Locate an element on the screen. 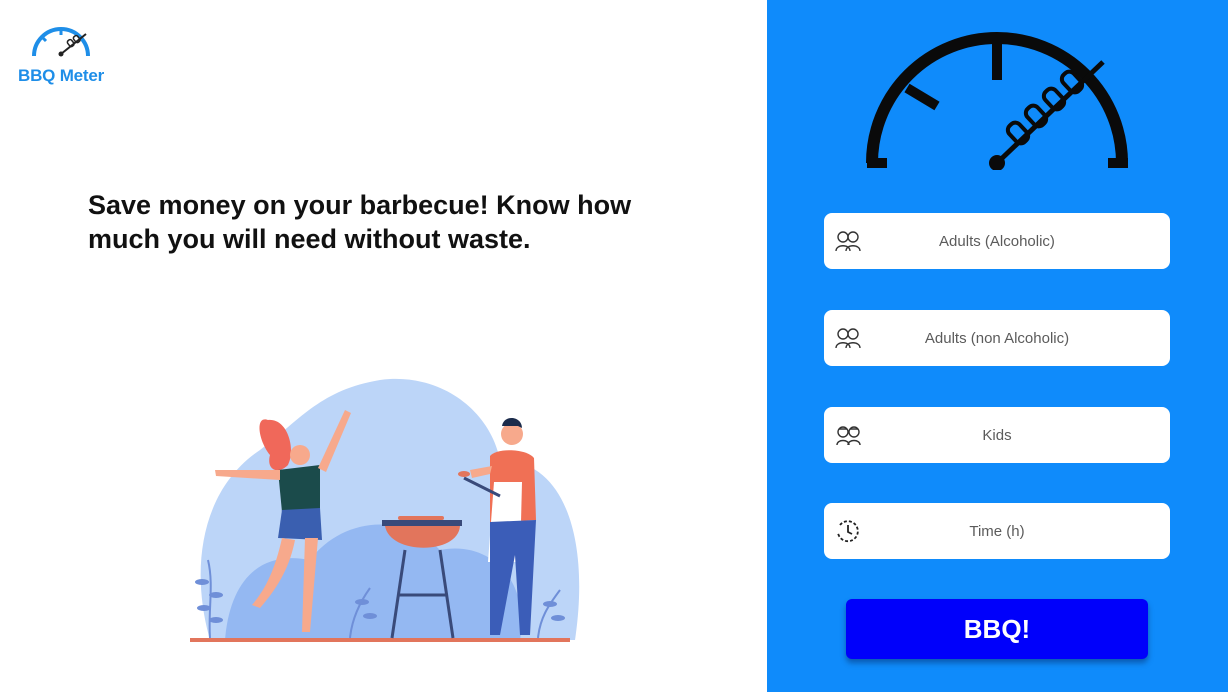 The width and height of the screenshot is (1228, 692). kids-input is located at coordinates (997, 435).